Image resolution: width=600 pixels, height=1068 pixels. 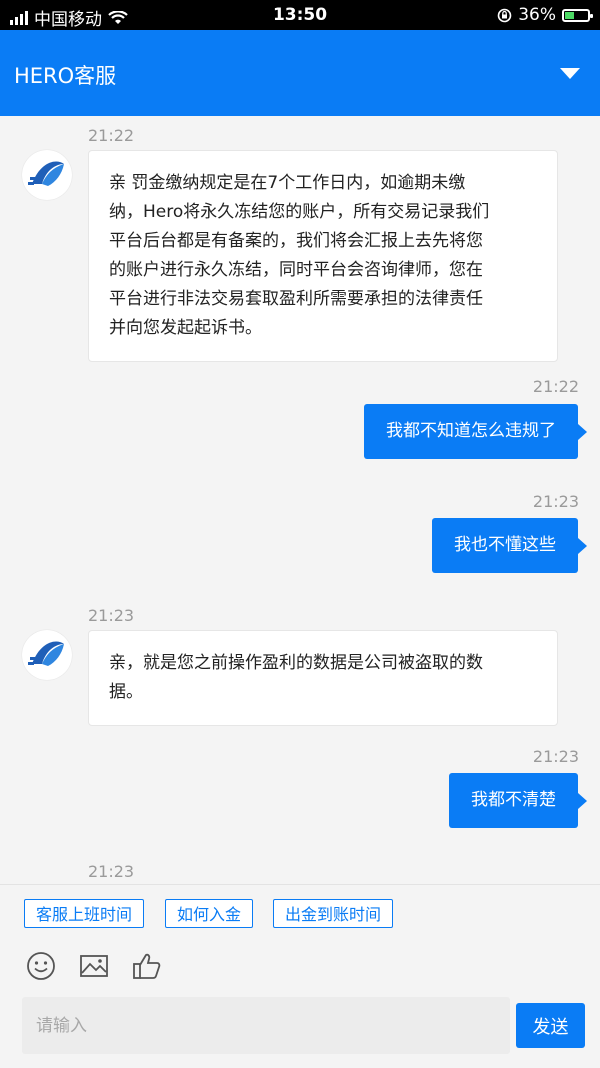 What do you see at coordinates (296, 270) in the screenshot?
I see `message-line: 的账户进行永久冻结，同时平台会咨询律师，您在` at bounding box center [296, 270].